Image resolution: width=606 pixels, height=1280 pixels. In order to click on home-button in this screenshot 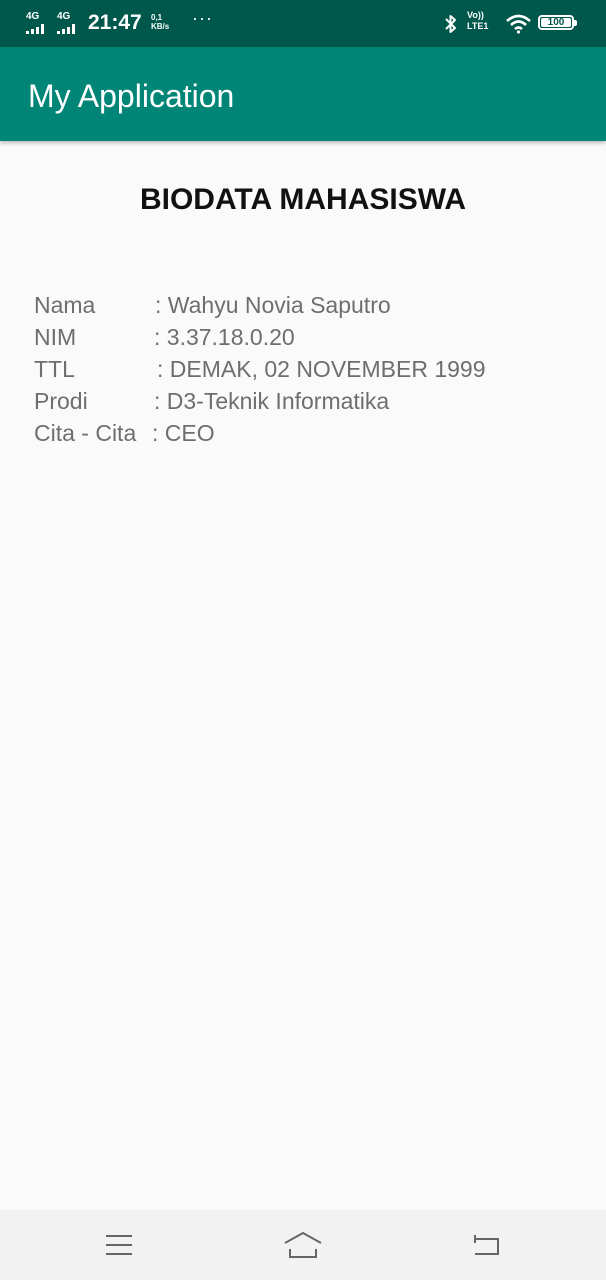, I will do `click(303, 1245)`.